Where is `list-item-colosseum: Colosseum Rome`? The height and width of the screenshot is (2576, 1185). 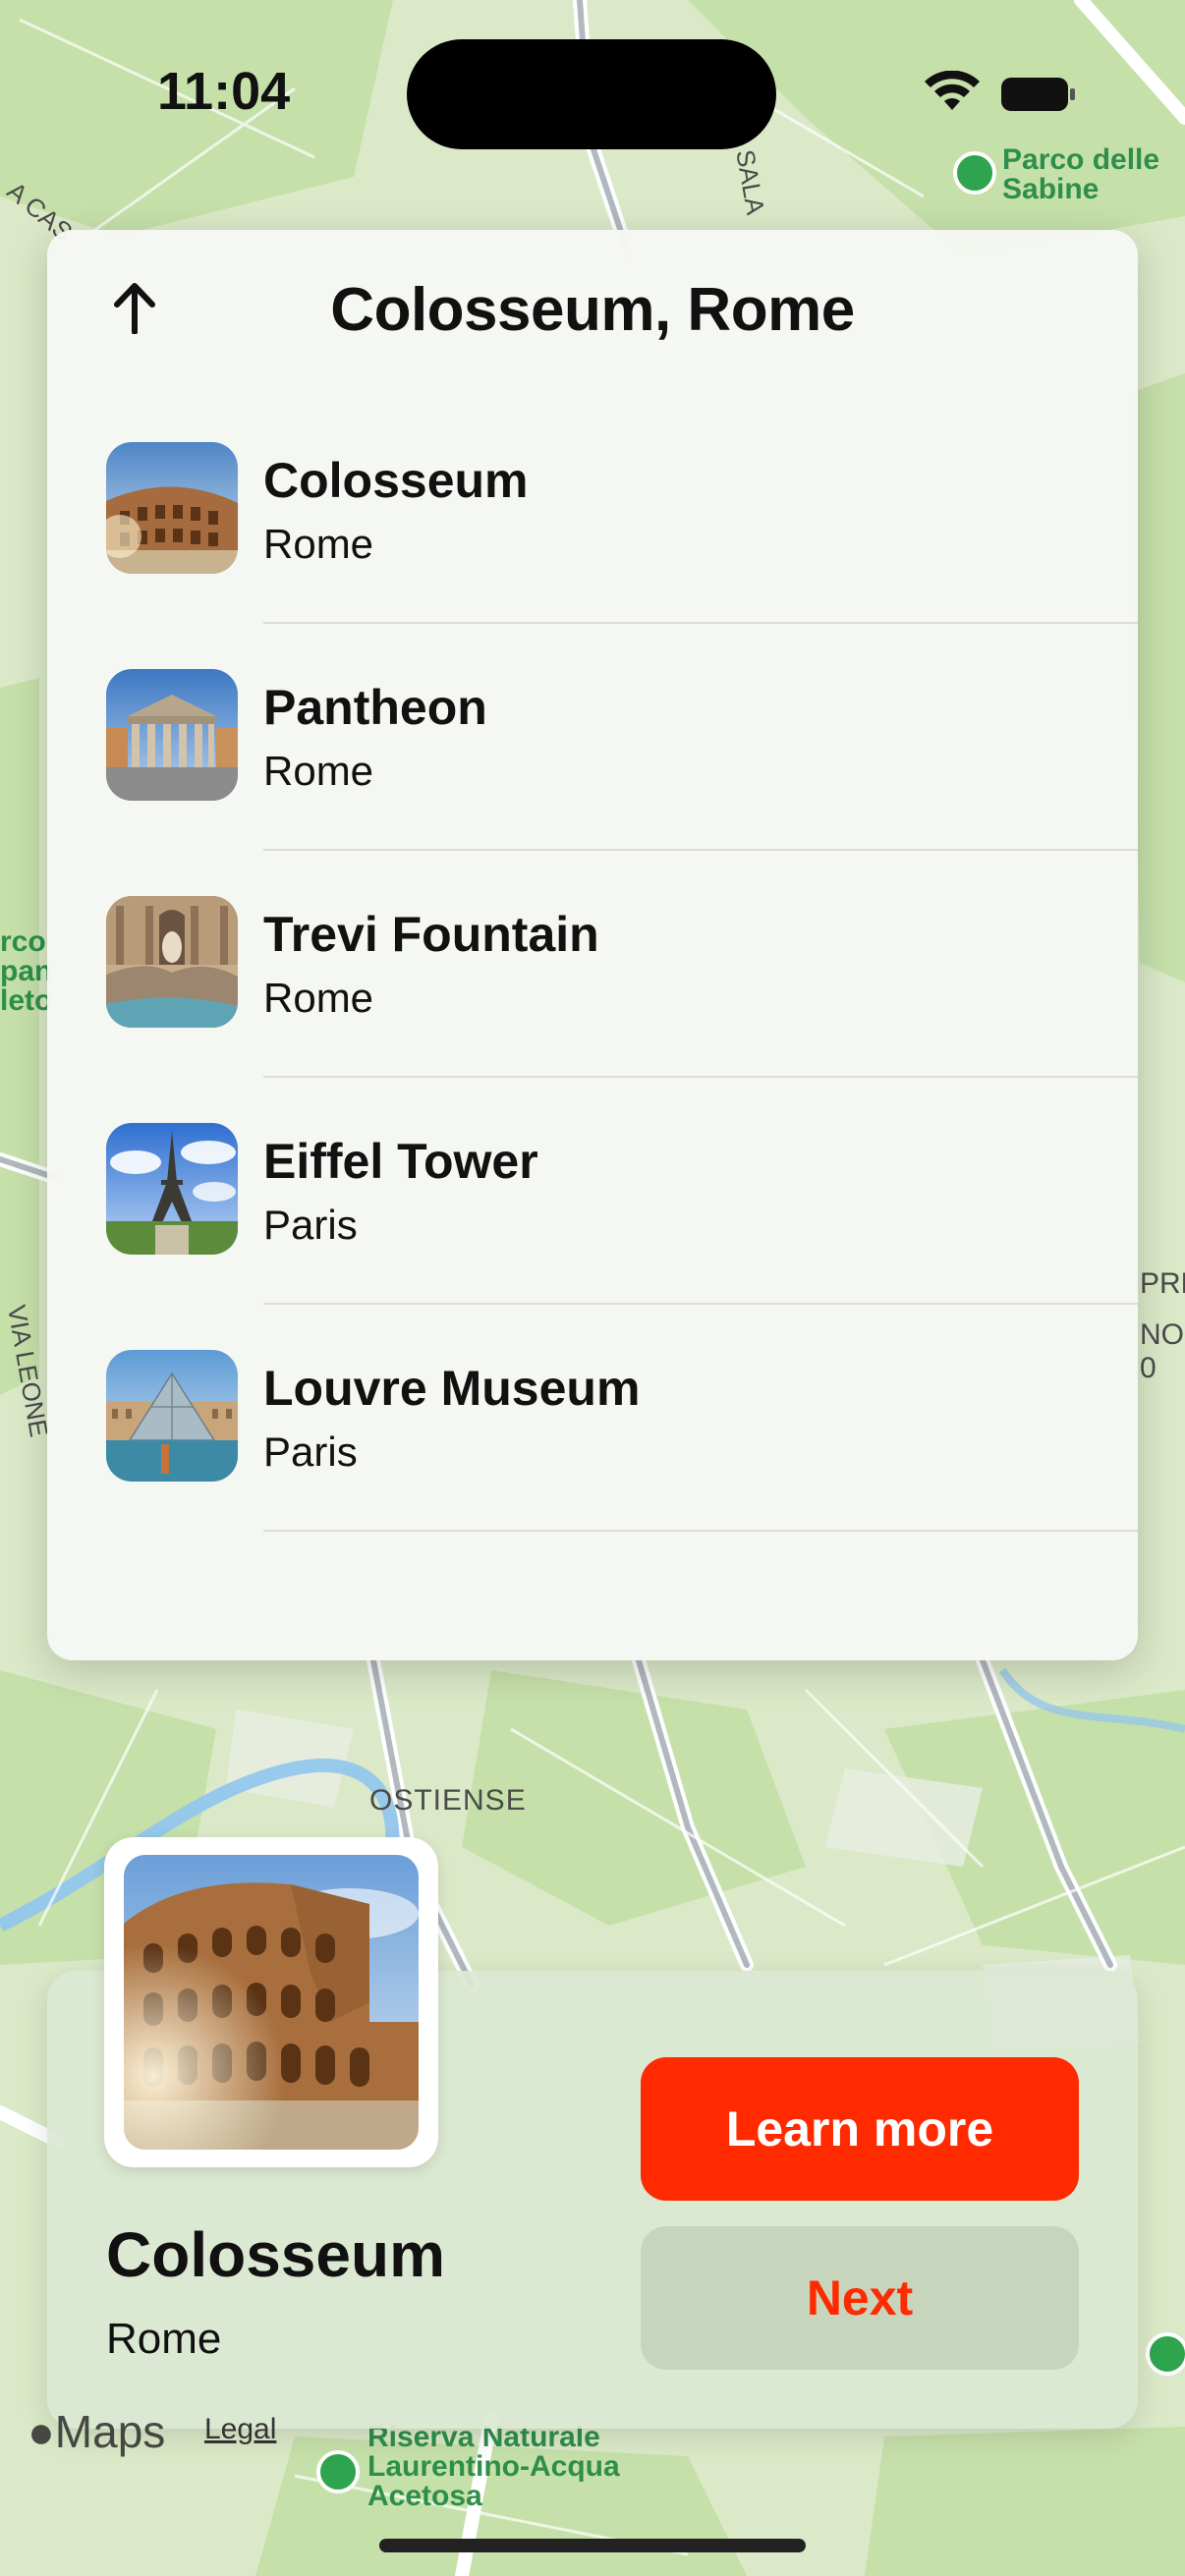 list-item-colosseum: Colosseum Rome is located at coordinates (592, 555).